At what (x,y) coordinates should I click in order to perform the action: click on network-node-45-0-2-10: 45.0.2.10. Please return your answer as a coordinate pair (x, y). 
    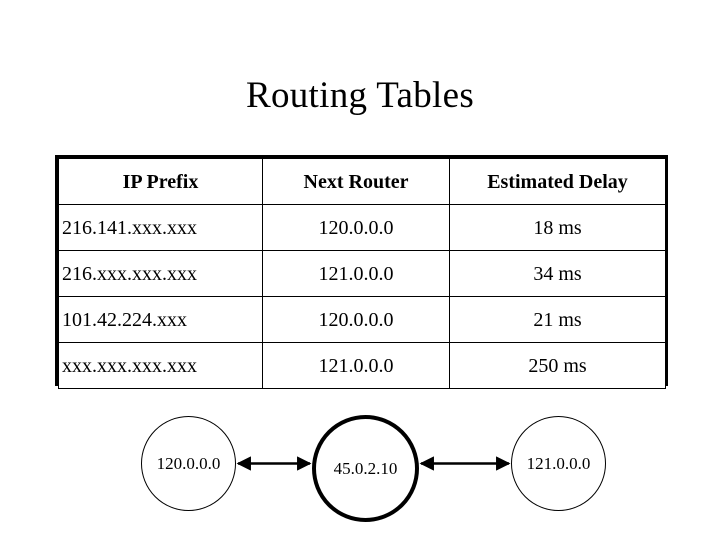
    Looking at the image, I should click on (365, 468).